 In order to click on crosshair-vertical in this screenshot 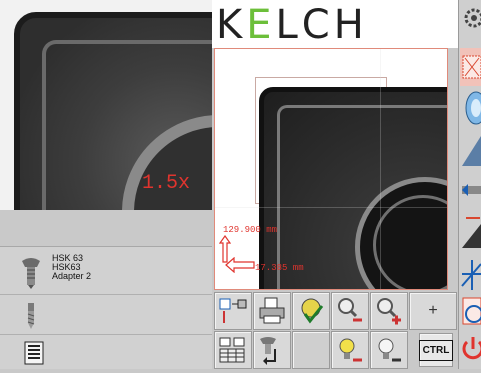, I will do `click(380, 169)`.